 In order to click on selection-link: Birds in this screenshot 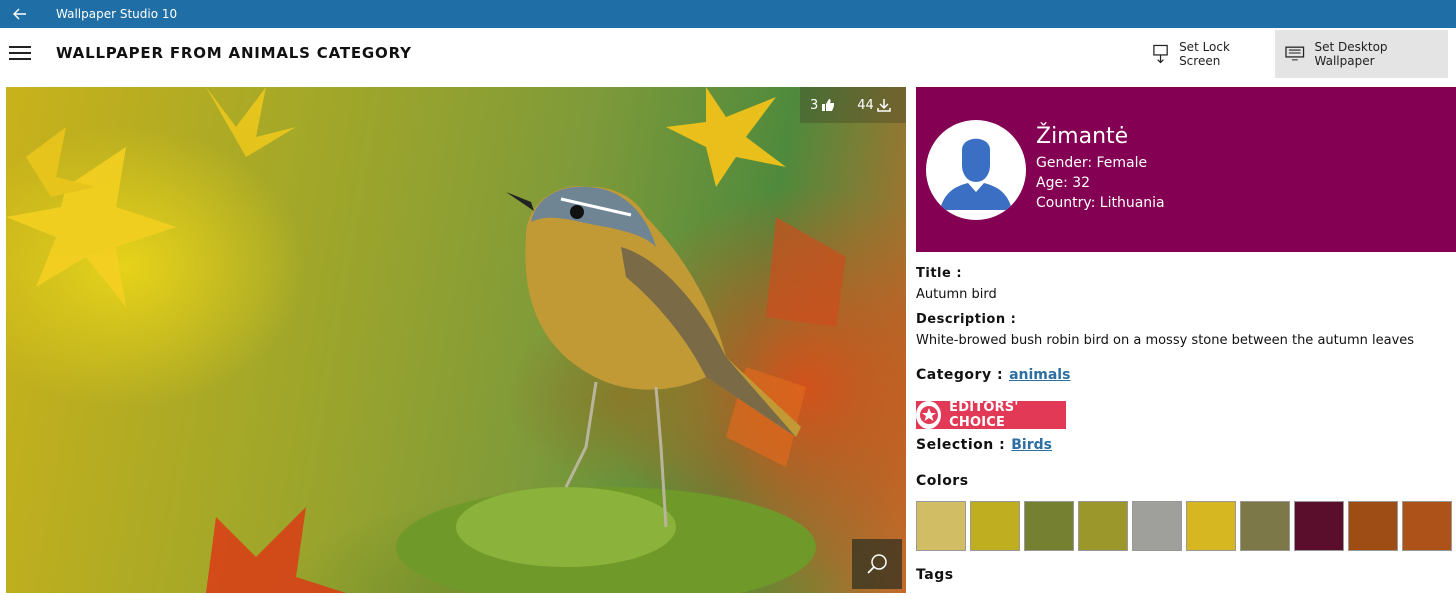, I will do `click(1031, 445)`.